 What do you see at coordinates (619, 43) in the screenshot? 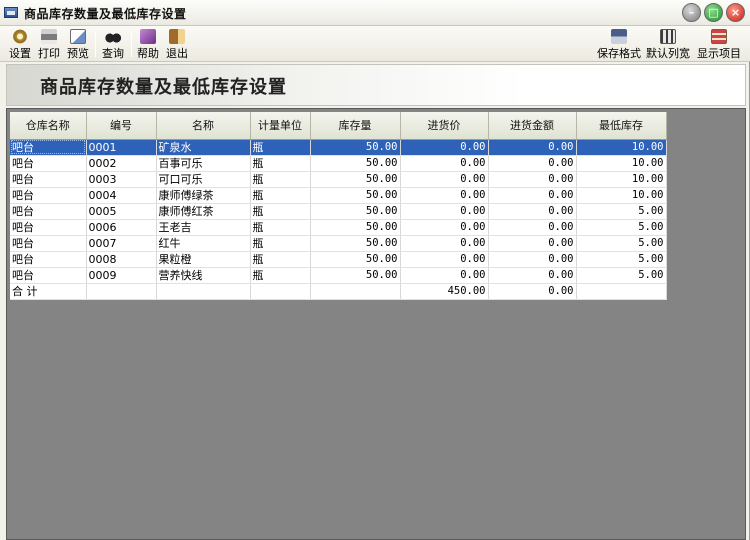
I see `save-format-button: 保存格式` at bounding box center [619, 43].